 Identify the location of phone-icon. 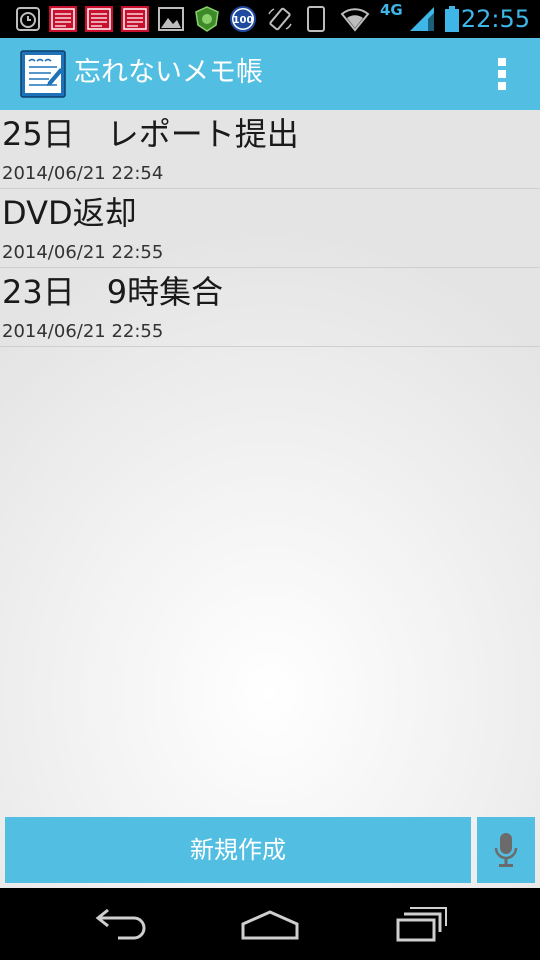
(316, 19).